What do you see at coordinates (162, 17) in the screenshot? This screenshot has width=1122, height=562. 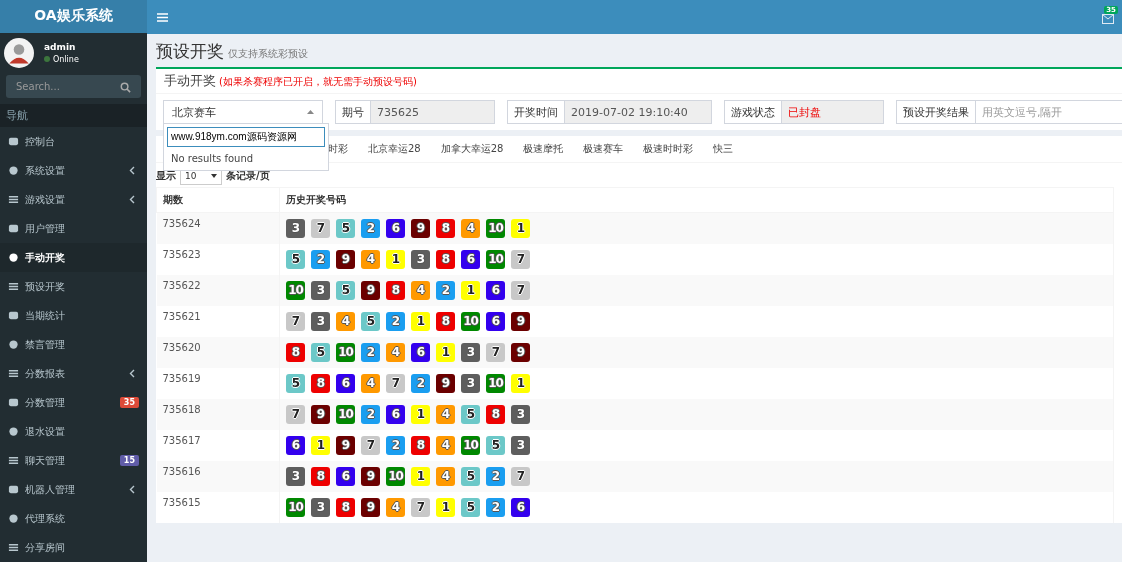 I see `menu-icon` at bounding box center [162, 17].